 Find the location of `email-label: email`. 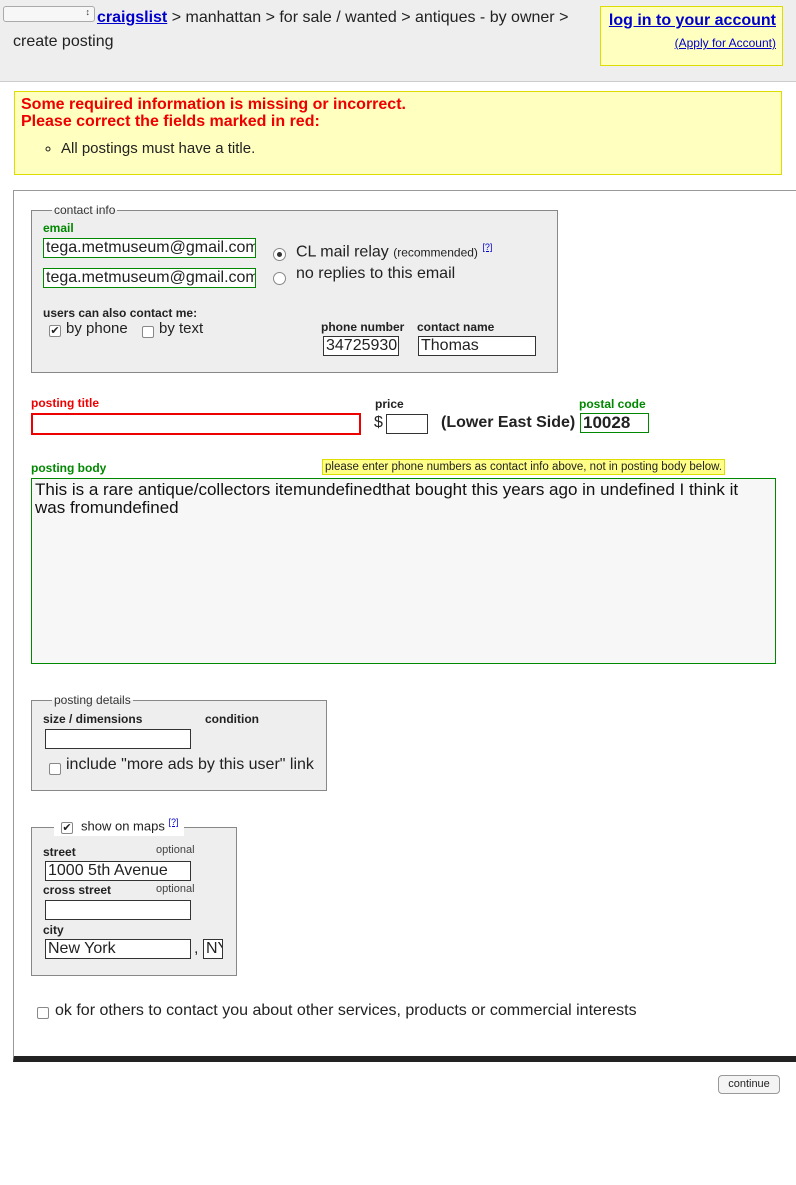

email-label: email is located at coordinates (58, 228).